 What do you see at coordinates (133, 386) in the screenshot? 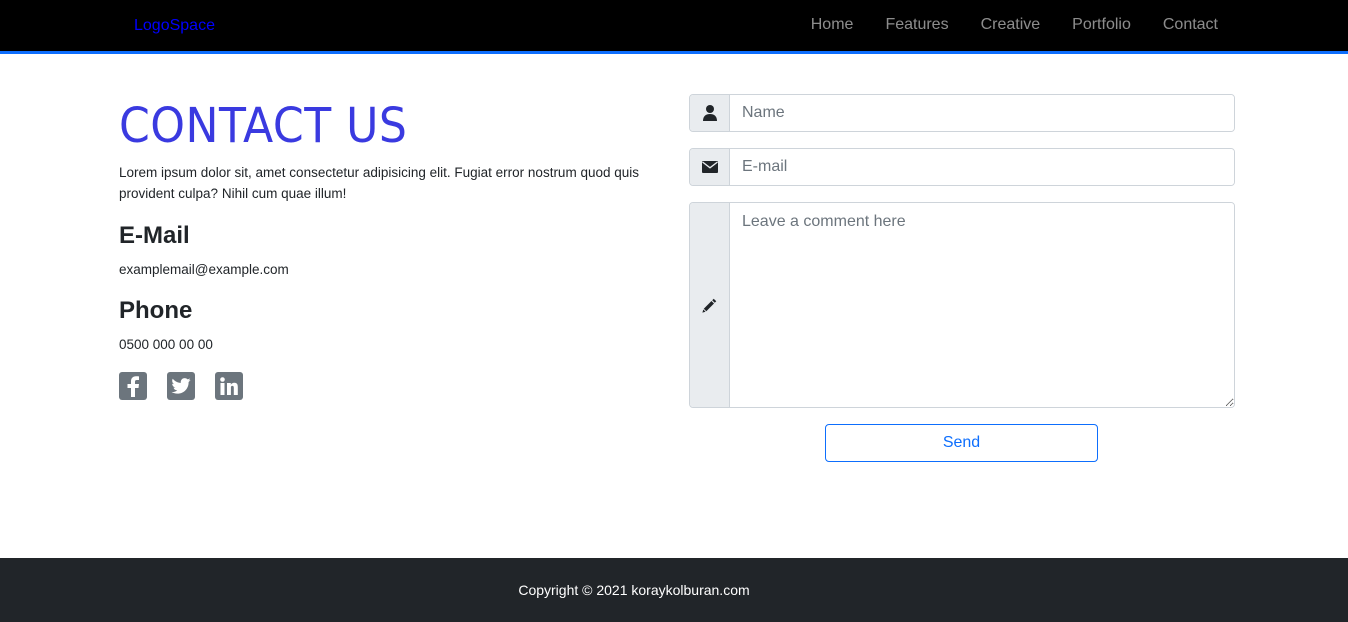
I see `facebook-icon` at bounding box center [133, 386].